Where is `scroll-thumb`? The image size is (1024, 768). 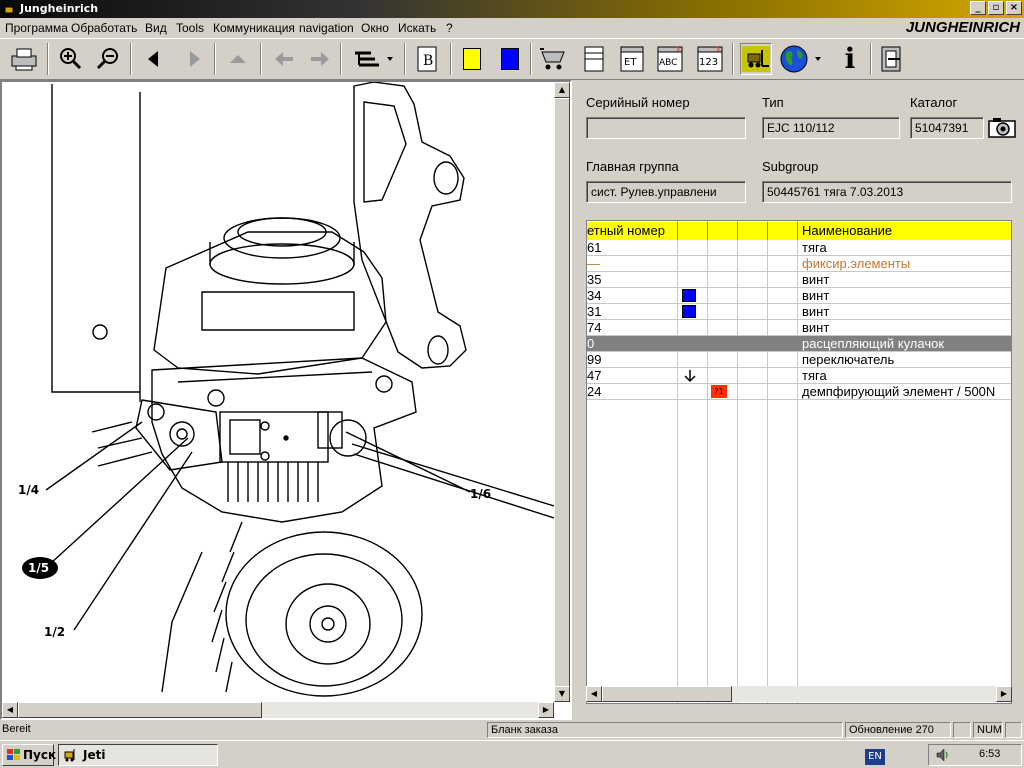 scroll-thumb is located at coordinates (562, 393).